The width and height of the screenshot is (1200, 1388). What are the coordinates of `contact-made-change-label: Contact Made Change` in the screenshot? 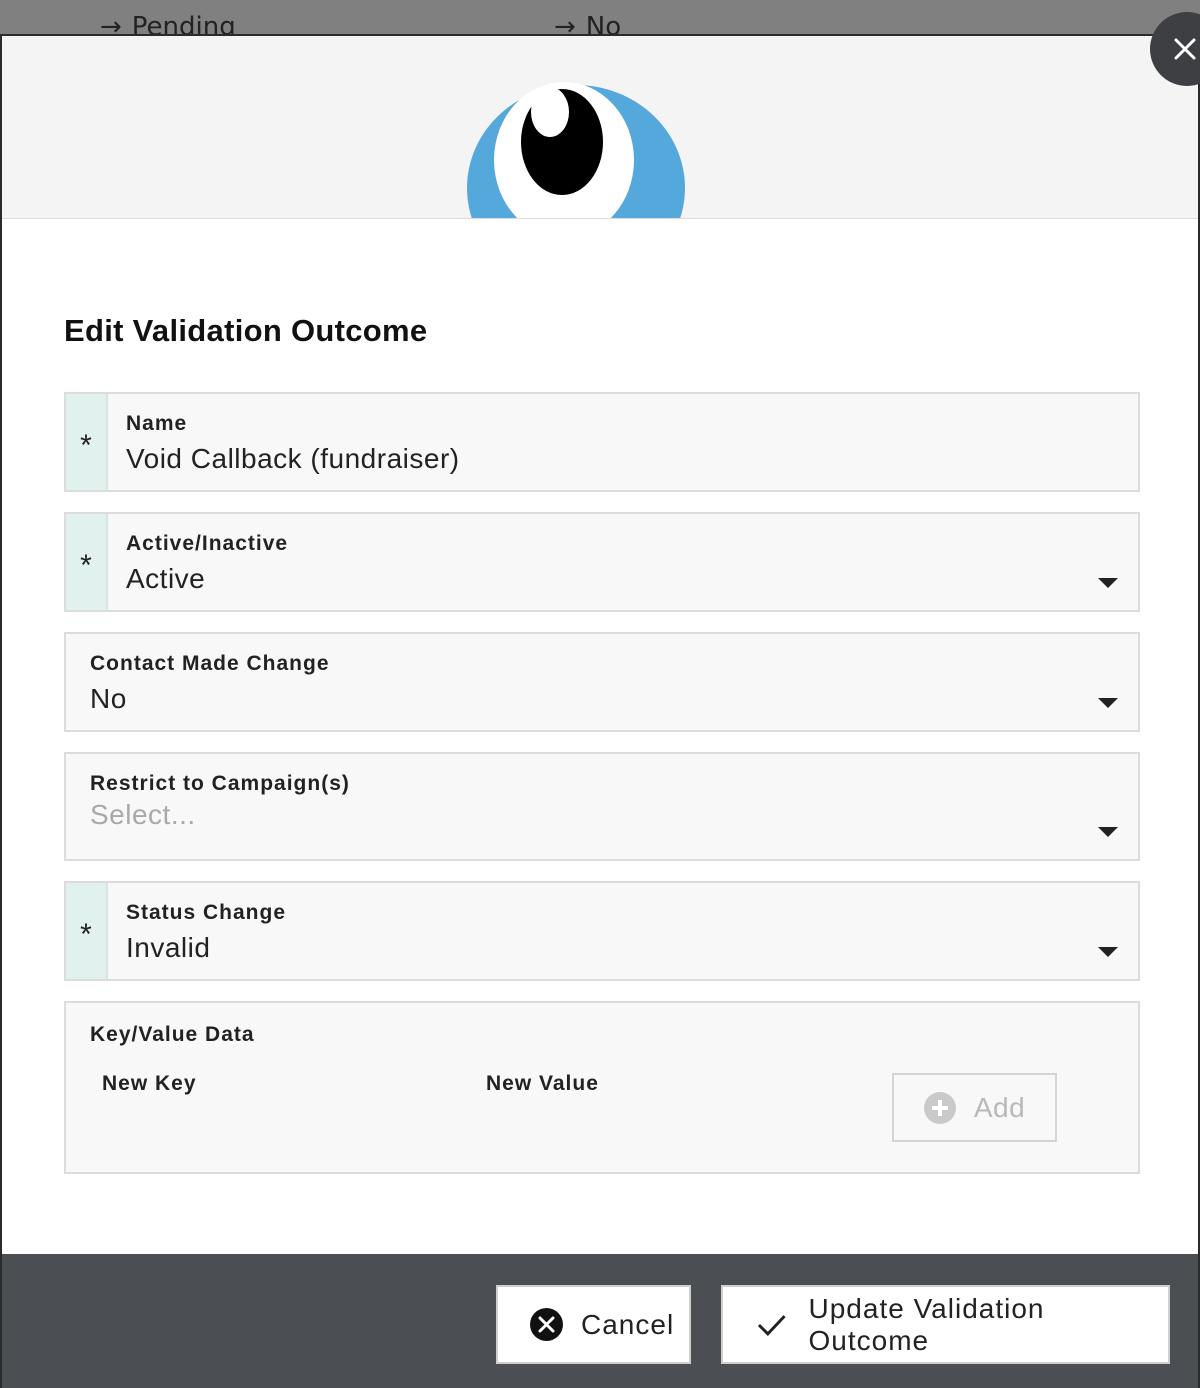 It's located at (210, 663).